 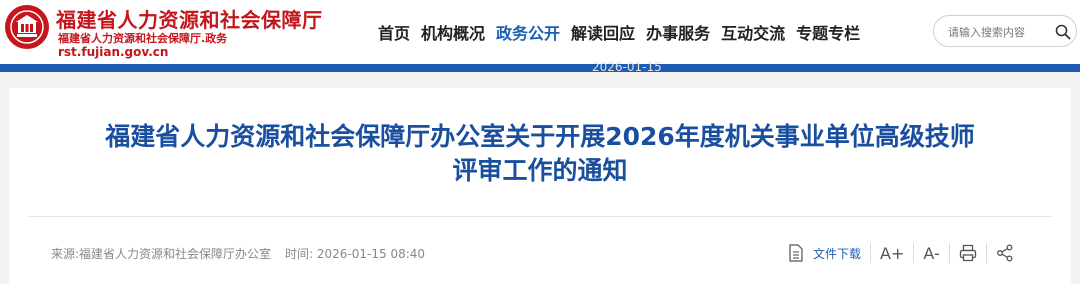 What do you see at coordinates (189, 18) in the screenshot?
I see `site-name: 福建省人力资源和社会保障厅` at bounding box center [189, 18].